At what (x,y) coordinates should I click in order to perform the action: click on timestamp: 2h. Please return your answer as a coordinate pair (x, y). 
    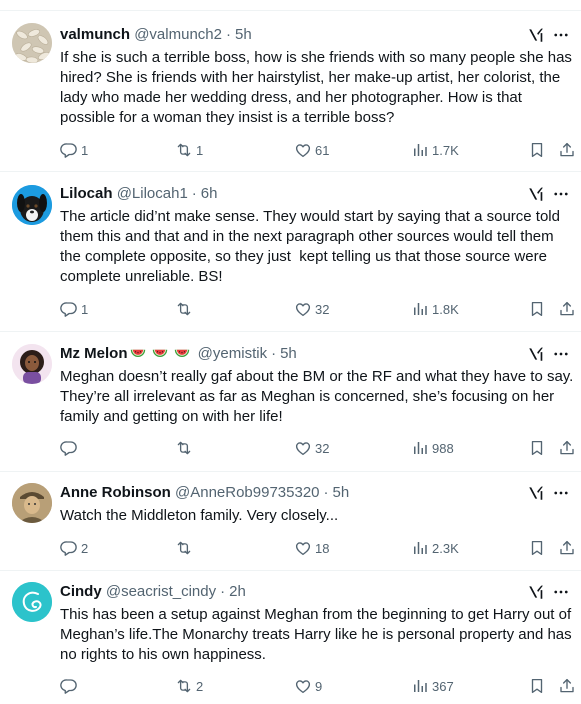
    Looking at the image, I should click on (237, 591).